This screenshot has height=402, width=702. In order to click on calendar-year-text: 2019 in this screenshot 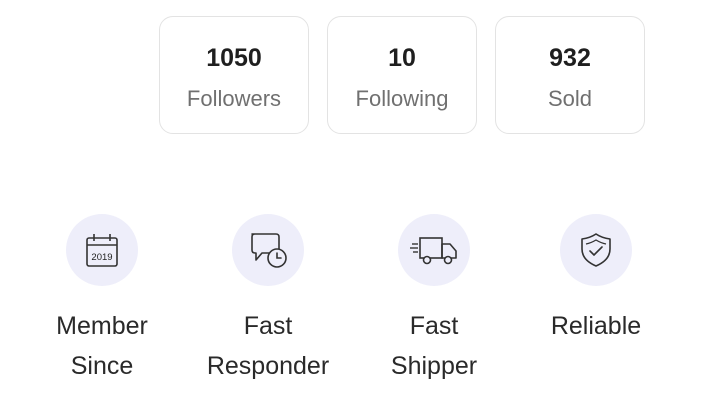, I will do `click(101, 257)`.